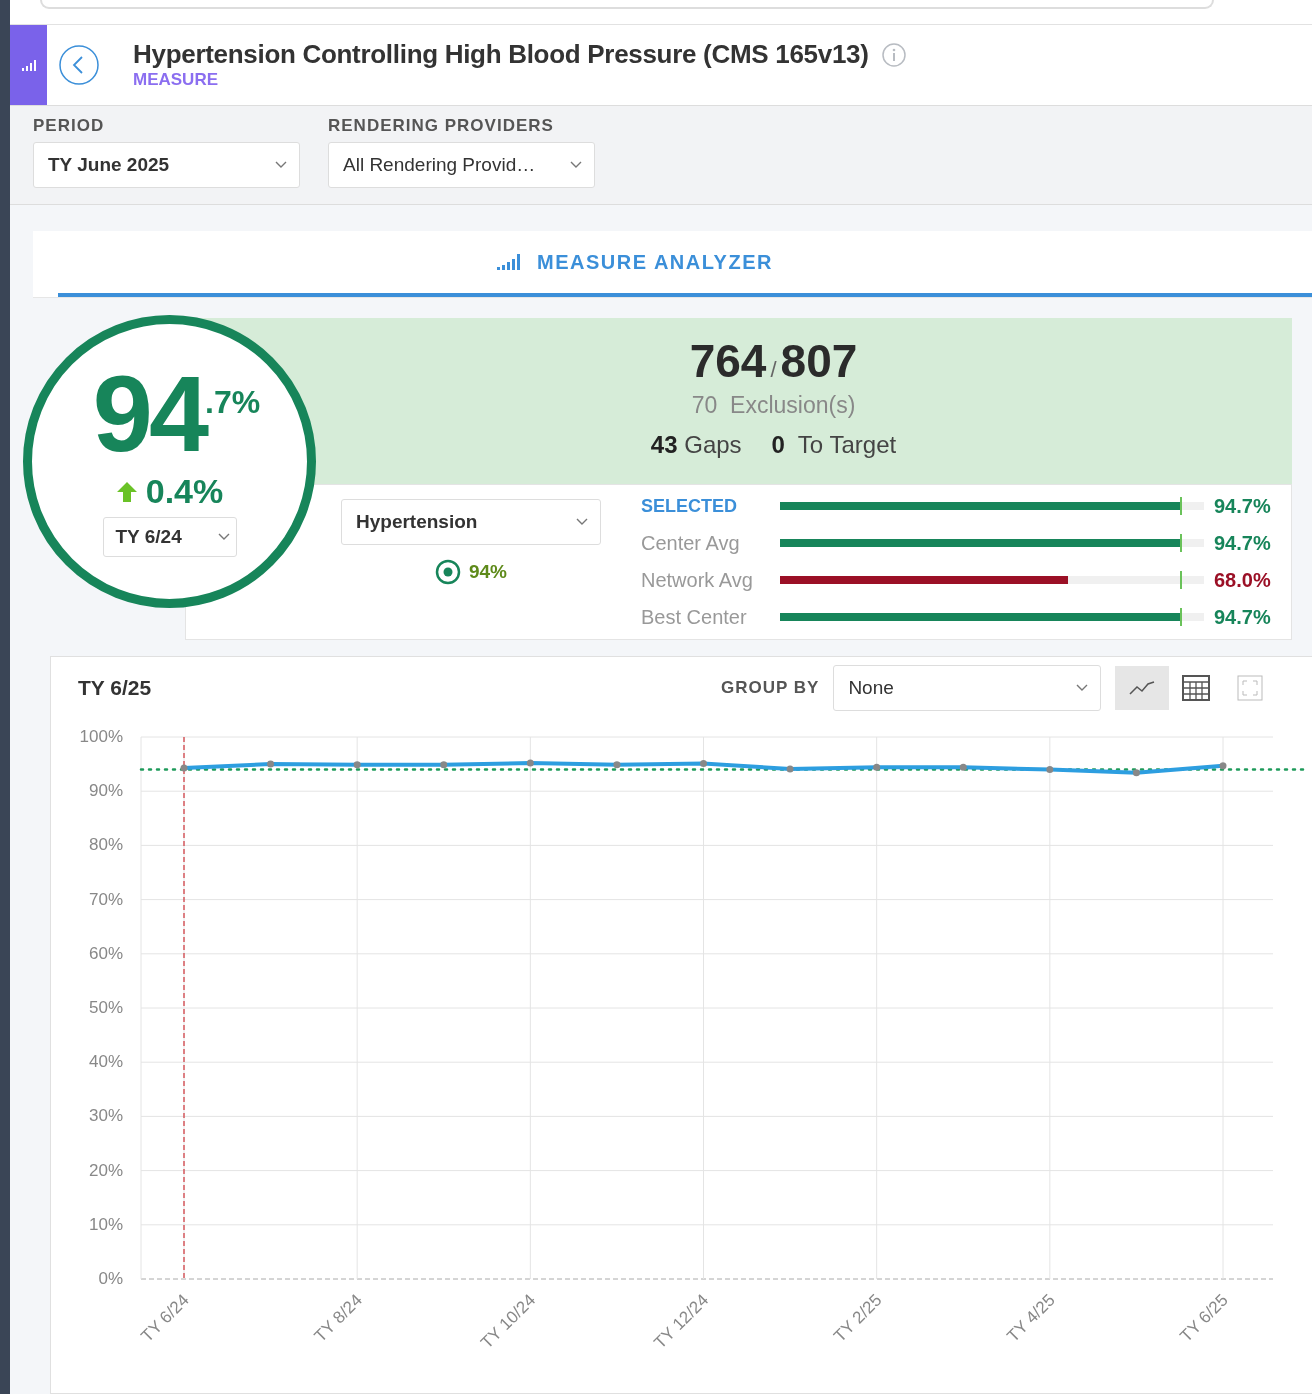  Describe the element at coordinates (105, 1116) in the screenshot. I see `y-axis-label: 30%` at that location.